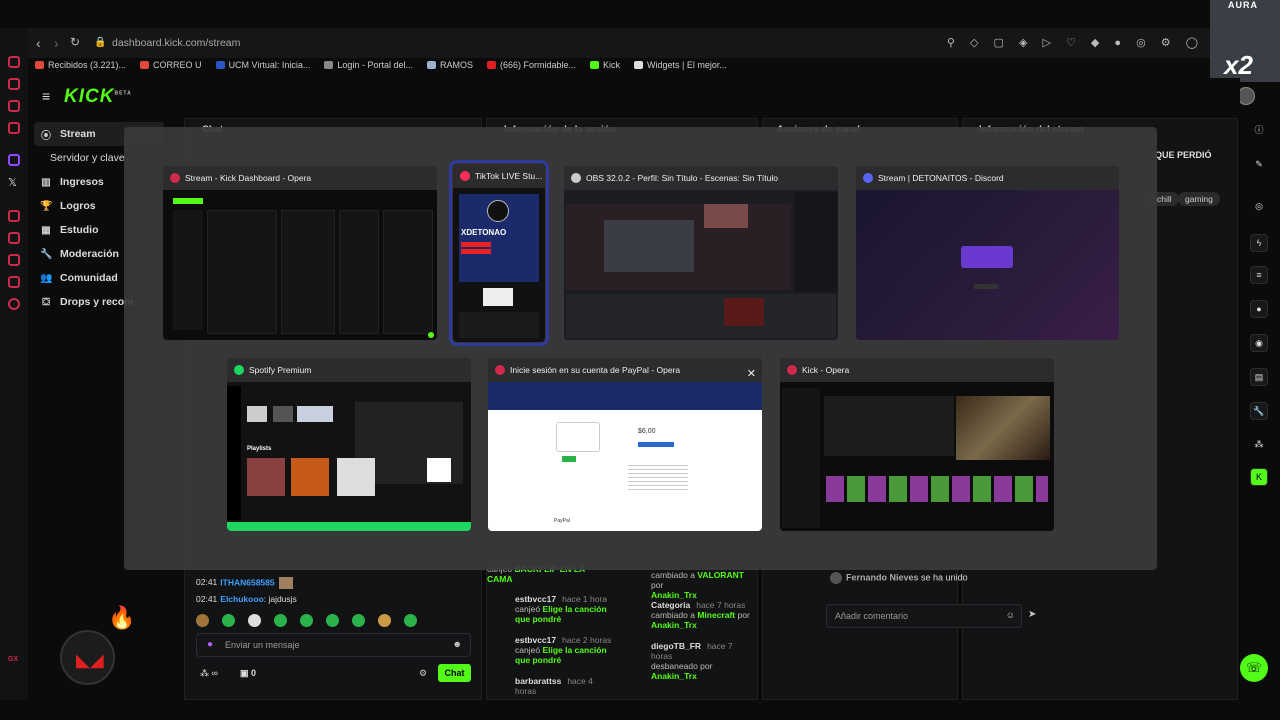  Describe the element at coordinates (454, 673) in the screenshot. I see `send-chat-button: Chat` at that location.